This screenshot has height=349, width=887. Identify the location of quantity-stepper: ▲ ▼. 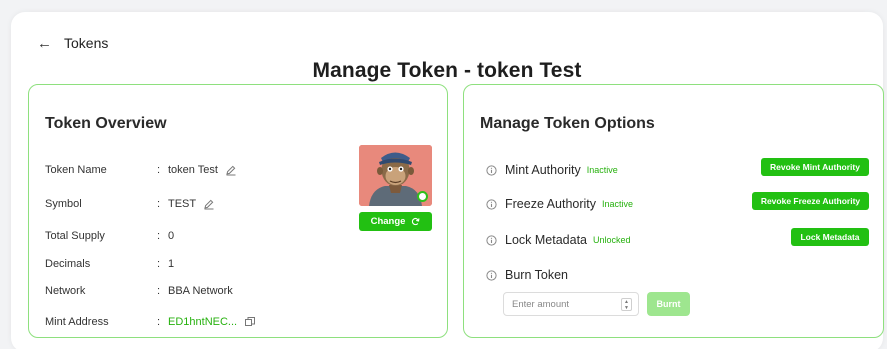
(626, 304).